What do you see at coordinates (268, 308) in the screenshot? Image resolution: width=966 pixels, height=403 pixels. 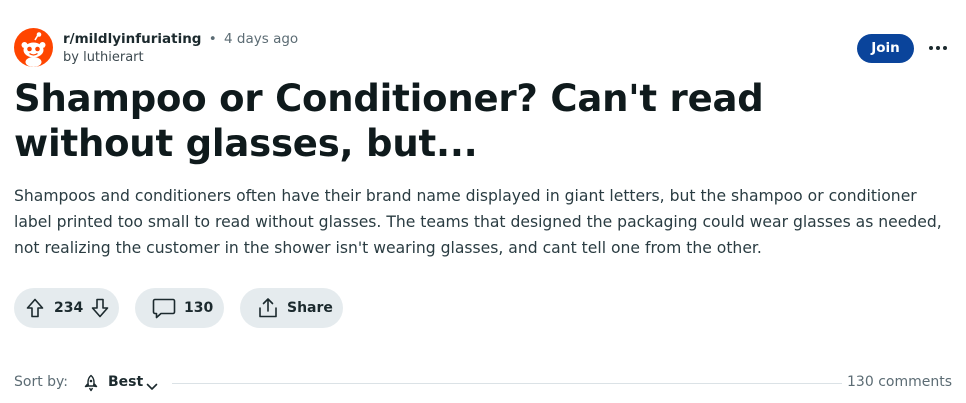 I see `share-icon` at bounding box center [268, 308].